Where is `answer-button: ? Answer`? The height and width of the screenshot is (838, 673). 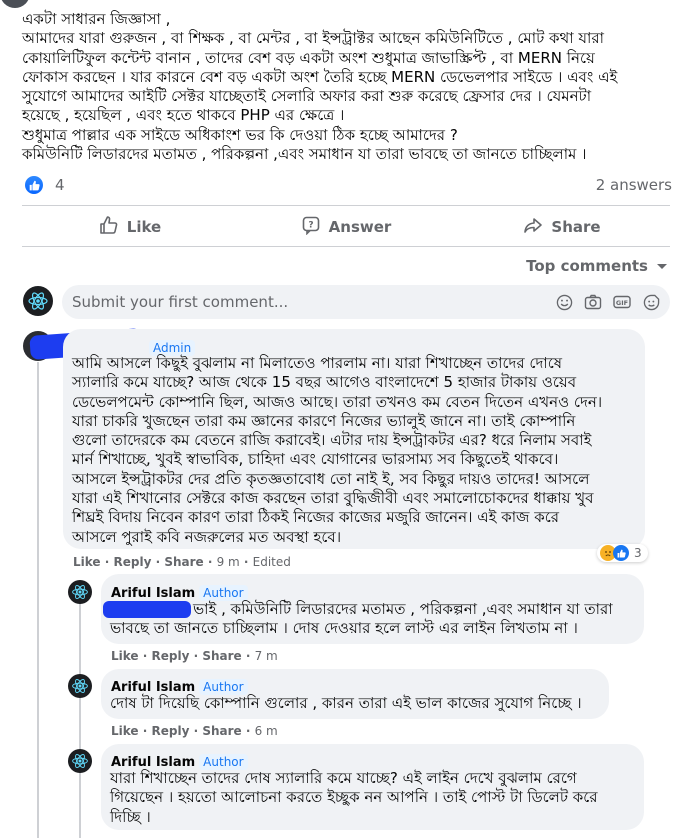
answer-button: ? Answer is located at coordinates (346, 227).